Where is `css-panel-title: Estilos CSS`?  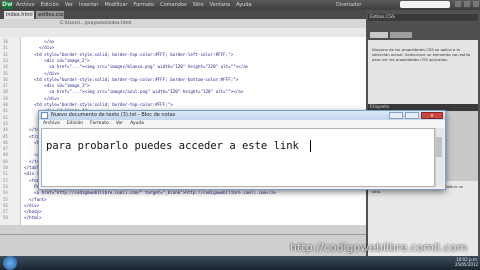
css-panel-title: Estilos CSS is located at coordinates (382, 17).